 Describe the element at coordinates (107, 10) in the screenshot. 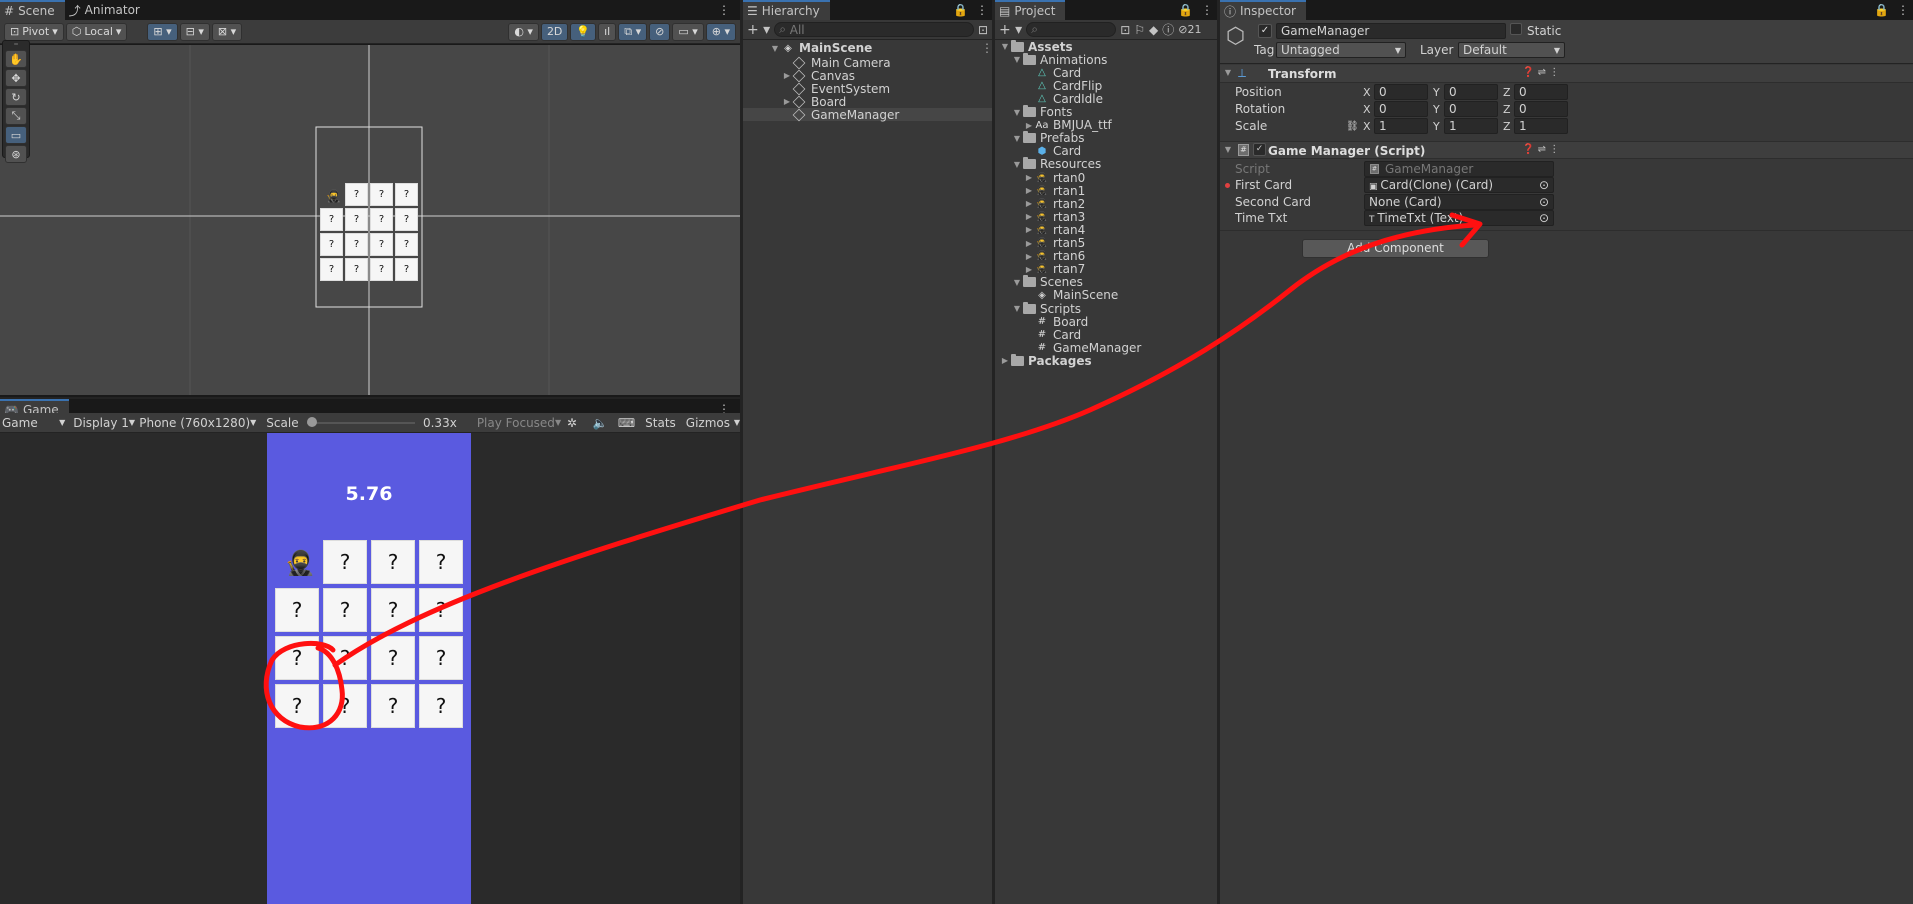

I see `tab-animator: ⤴ Animator` at that location.